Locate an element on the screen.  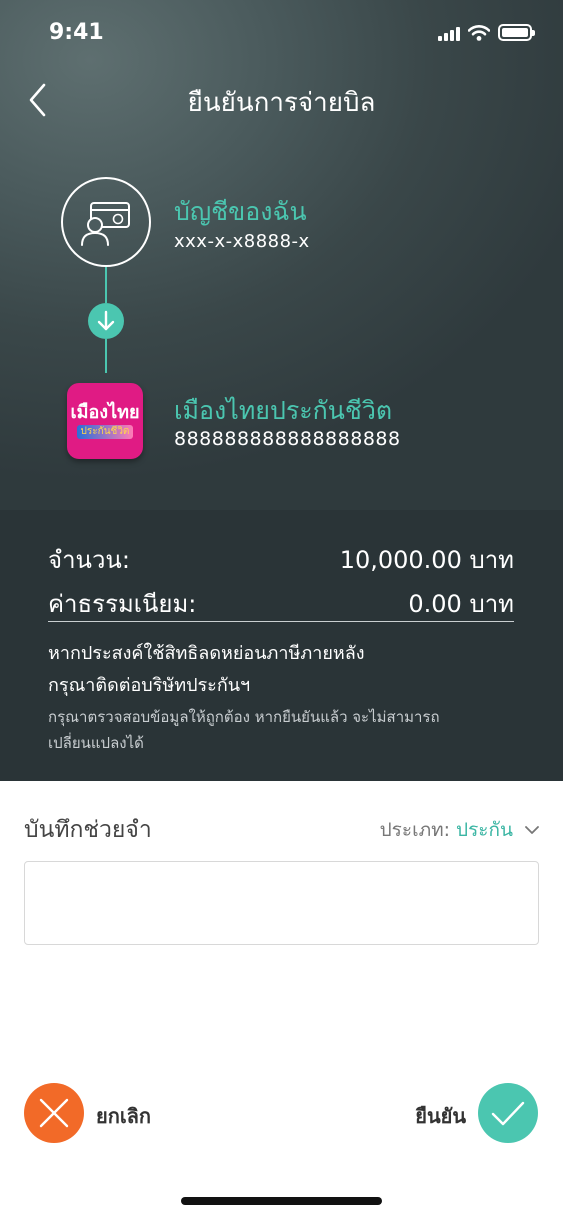
battery-icon is located at coordinates (516, 32).